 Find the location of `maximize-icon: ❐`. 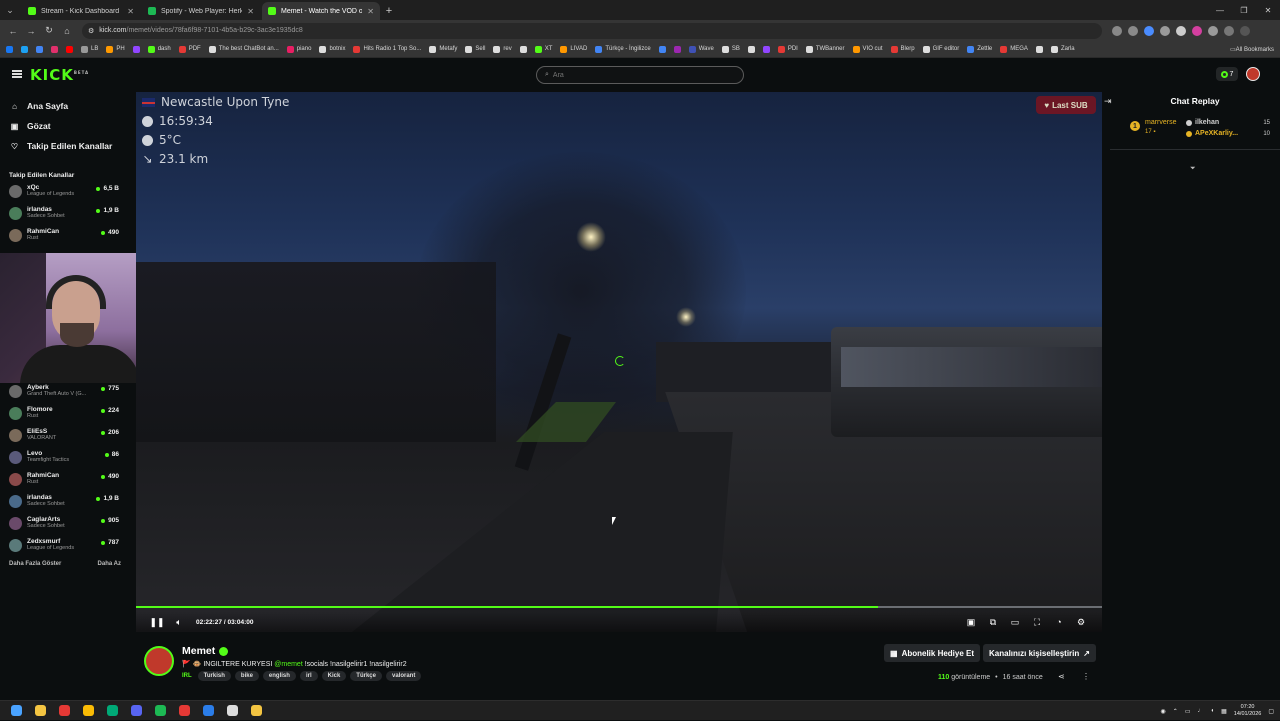

maximize-icon: ❐ is located at coordinates (1244, 10).